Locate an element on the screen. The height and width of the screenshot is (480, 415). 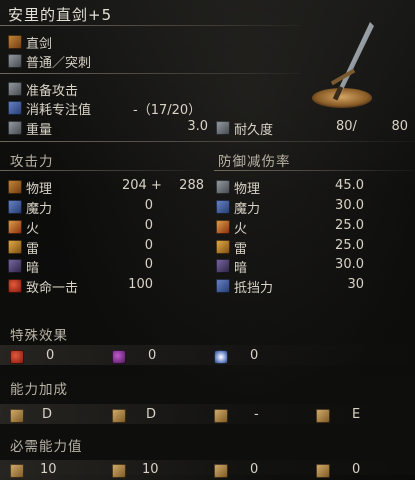
defense-physical-row: 物理 45.0 is located at coordinates (290, 187).